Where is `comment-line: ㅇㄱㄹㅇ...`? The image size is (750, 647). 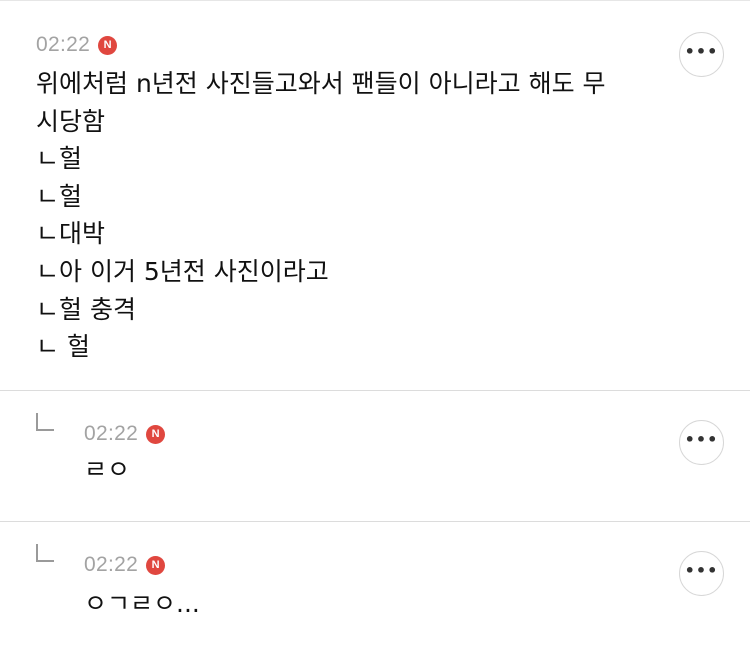 comment-line: ㅇㄱㄹㅇ... is located at coordinates (142, 603).